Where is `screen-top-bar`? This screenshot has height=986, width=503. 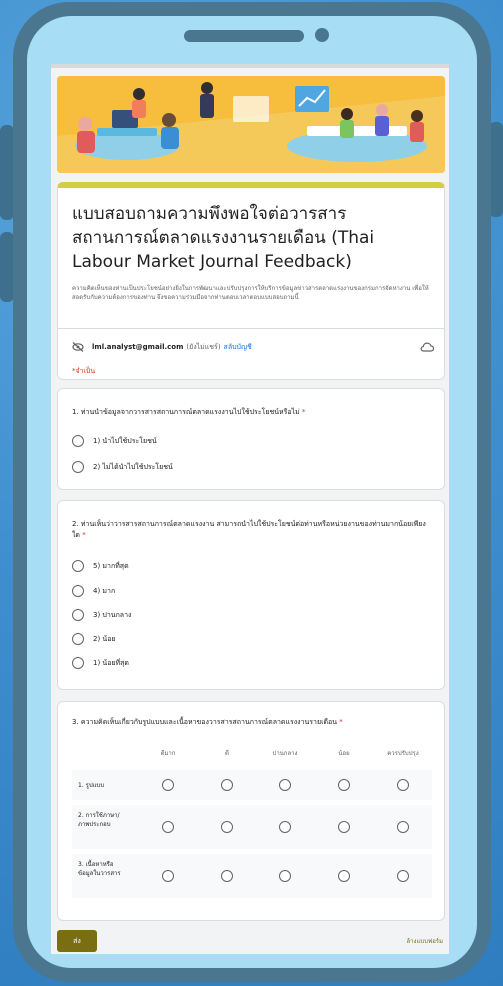
screen-top-bar is located at coordinates (250, 66).